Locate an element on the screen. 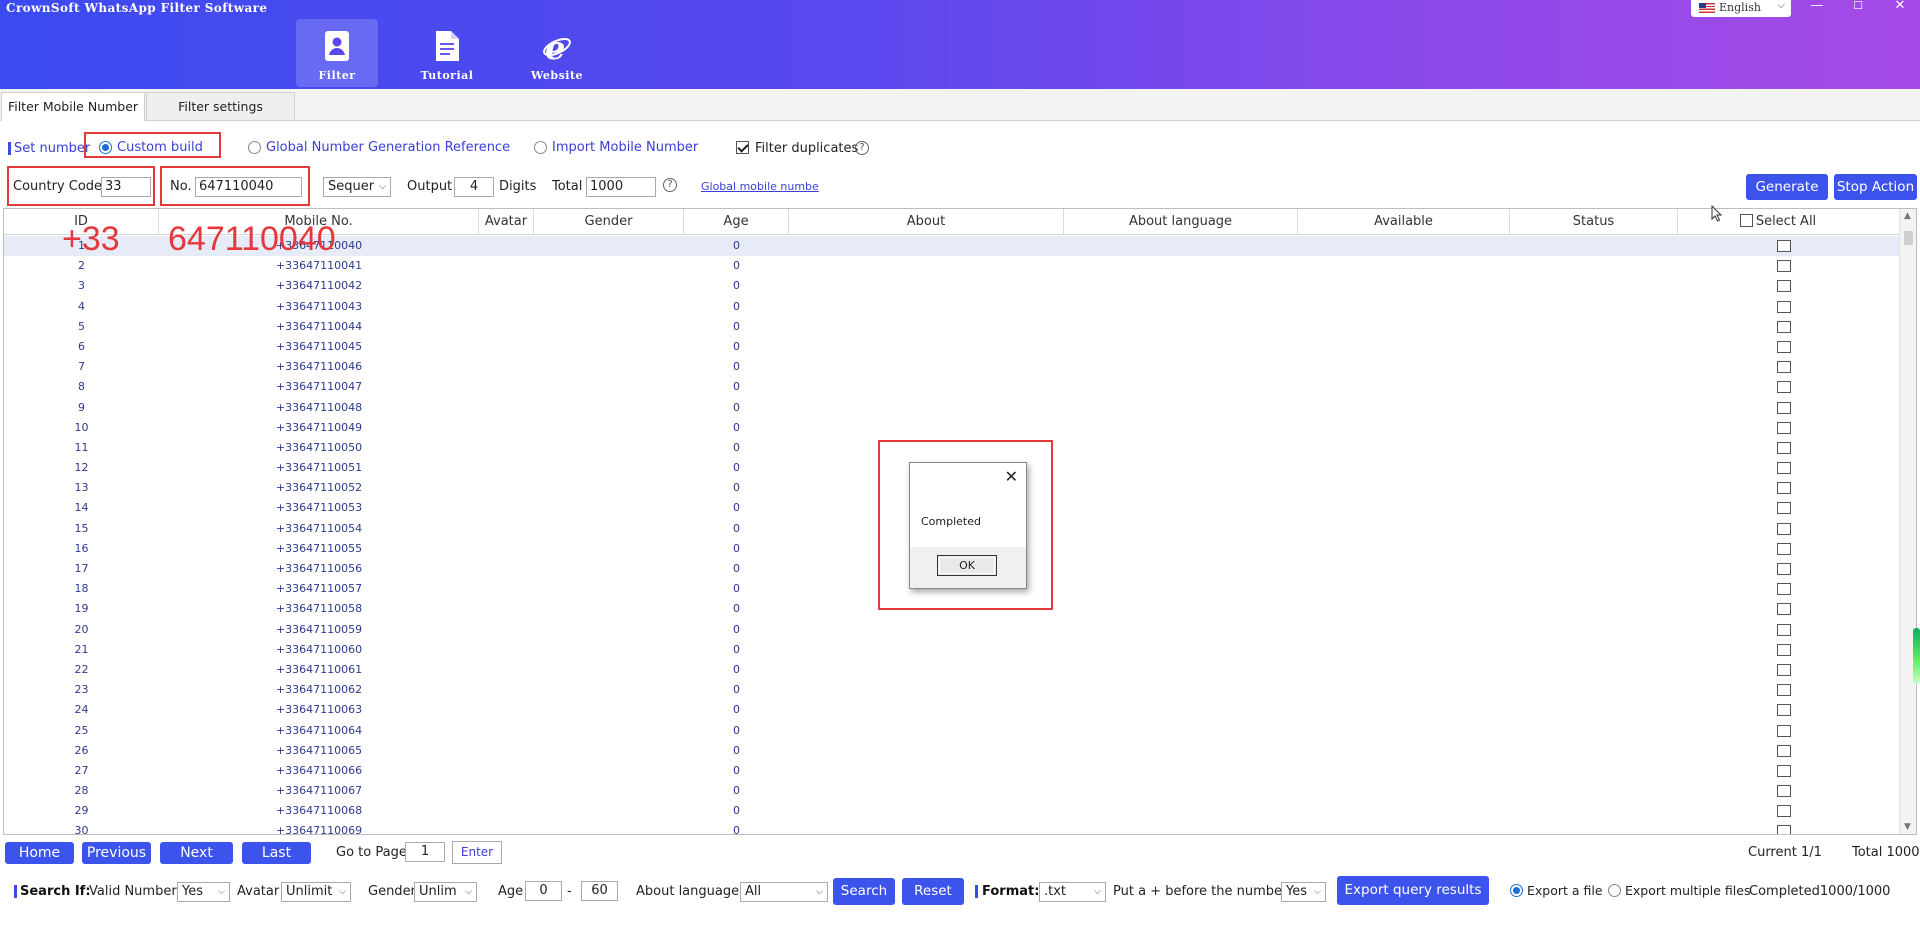 This screenshot has height=931, width=1920. table-row: 5 +33647110044 0 is located at coordinates (952, 327).